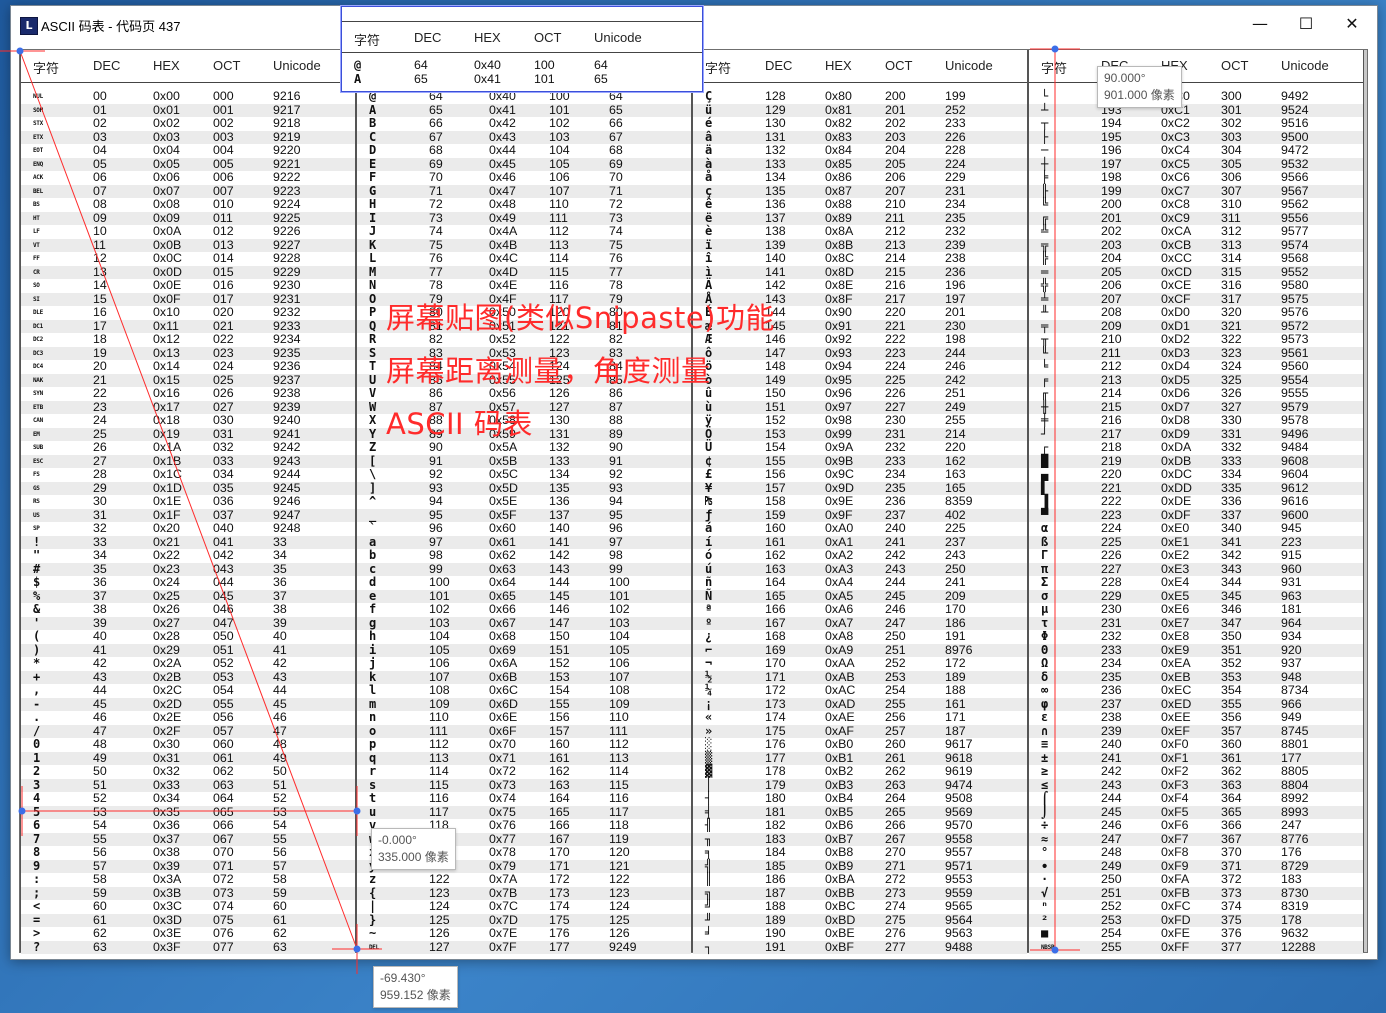  What do you see at coordinates (188, 272) in the screenshot?
I see `table-row: CR 13 0x0D 015 9229` at bounding box center [188, 272].